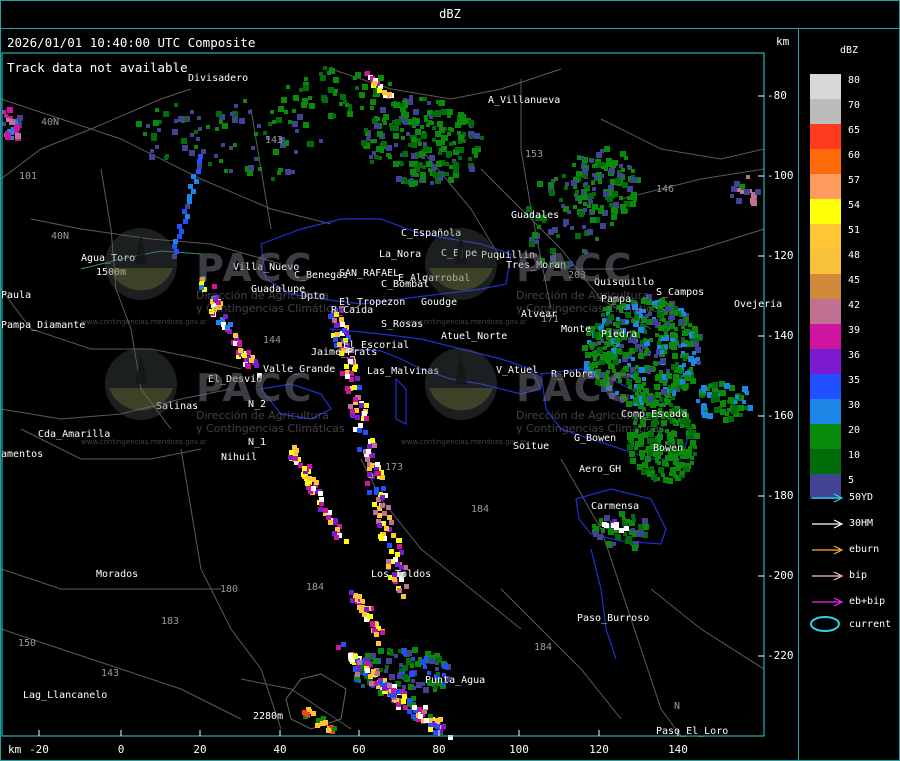 This screenshot has height=761, width=900. Describe the element at coordinates (519, 749) in the screenshot. I see `x-tick-label: 100` at that location.